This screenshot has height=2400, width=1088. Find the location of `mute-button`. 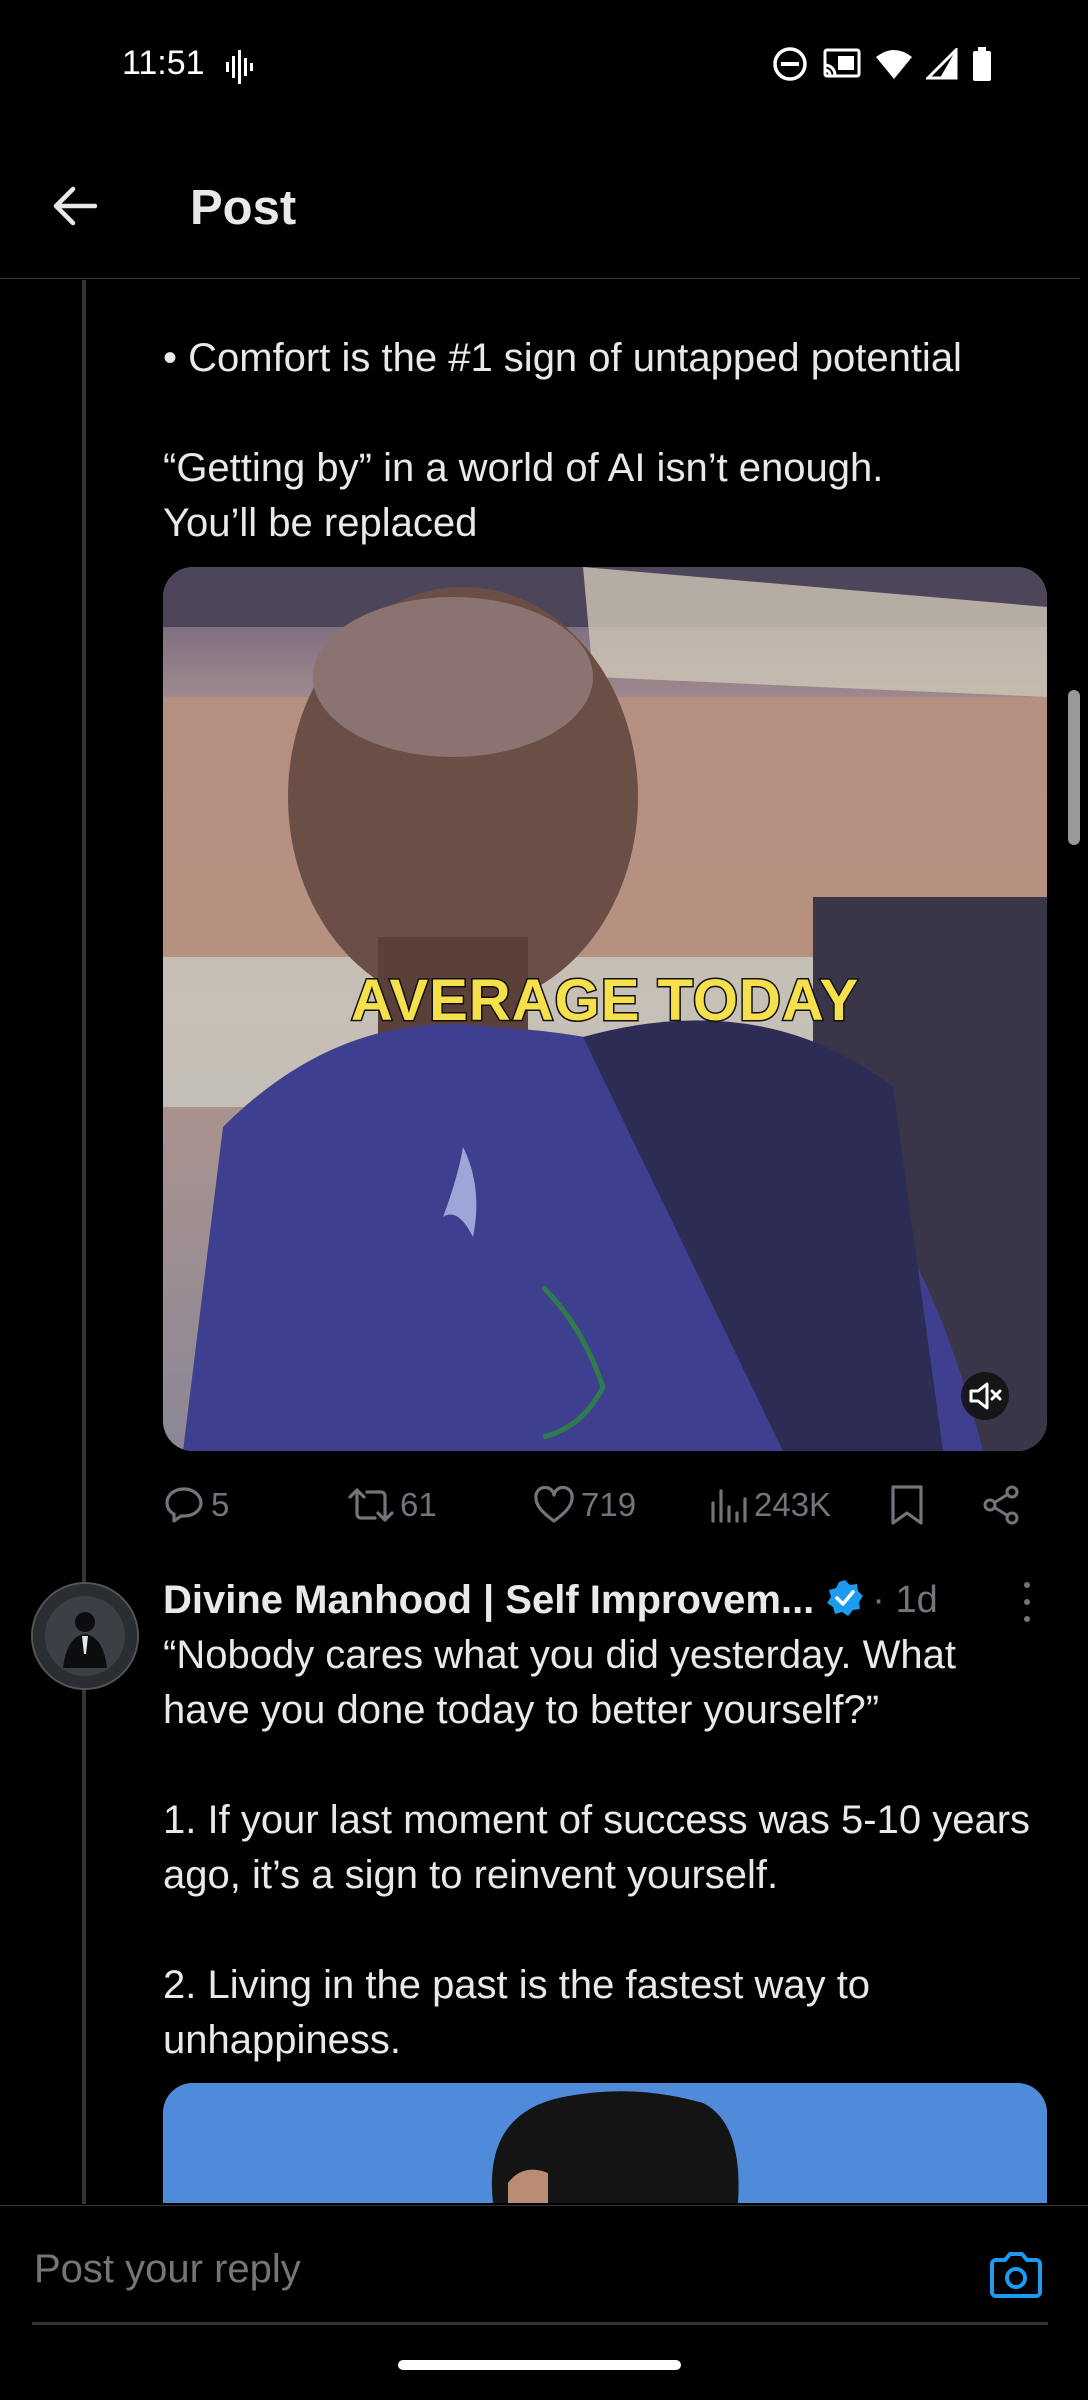

mute-button is located at coordinates (985, 1396).